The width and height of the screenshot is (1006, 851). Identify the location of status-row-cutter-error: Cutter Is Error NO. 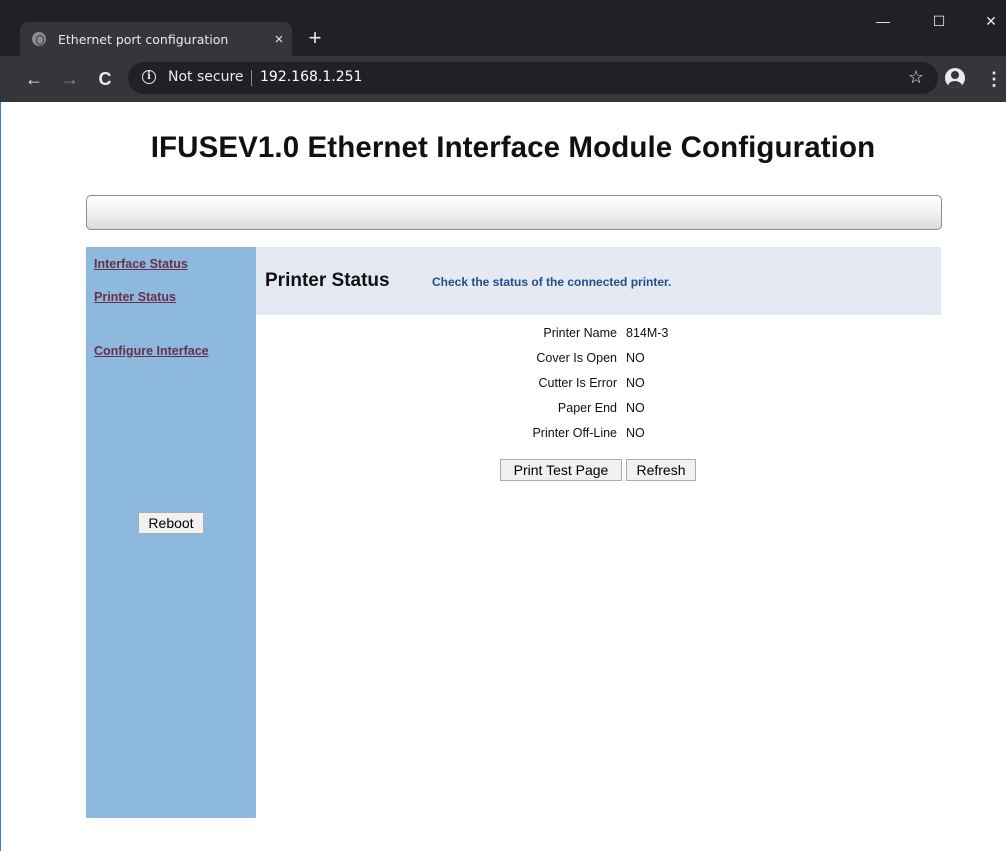
(630, 388).